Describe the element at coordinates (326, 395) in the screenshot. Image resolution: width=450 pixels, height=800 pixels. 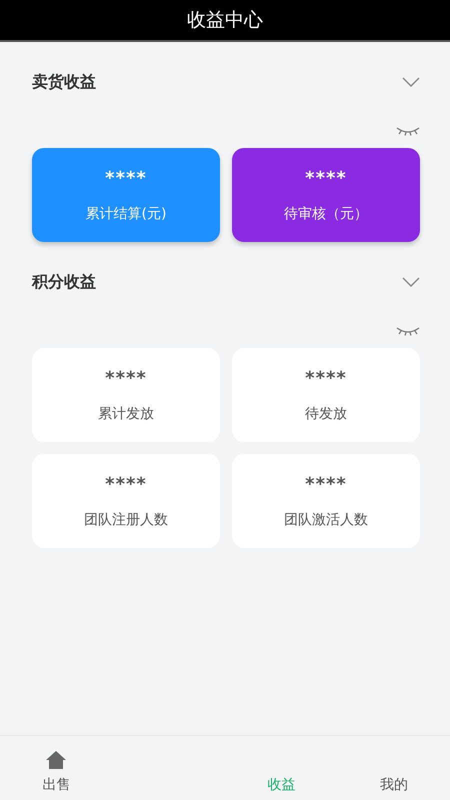
I see `stat-card: **** 待发放` at that location.